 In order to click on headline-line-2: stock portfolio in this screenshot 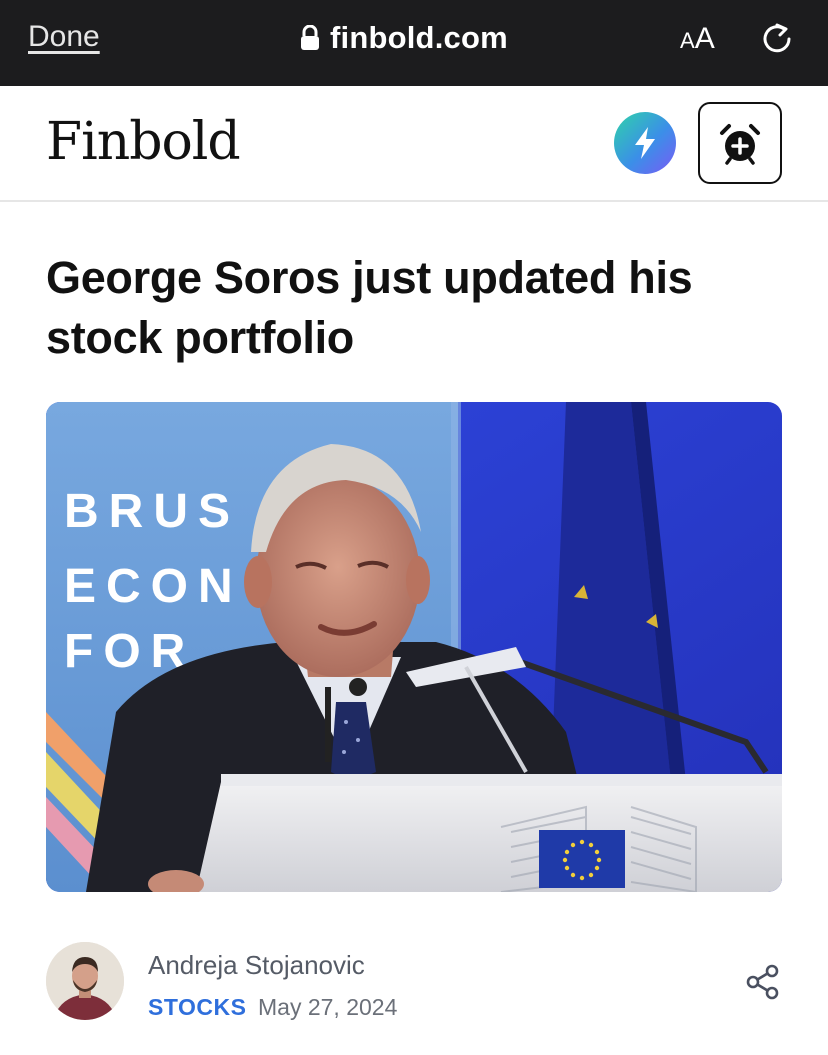, I will do `click(200, 337)`.